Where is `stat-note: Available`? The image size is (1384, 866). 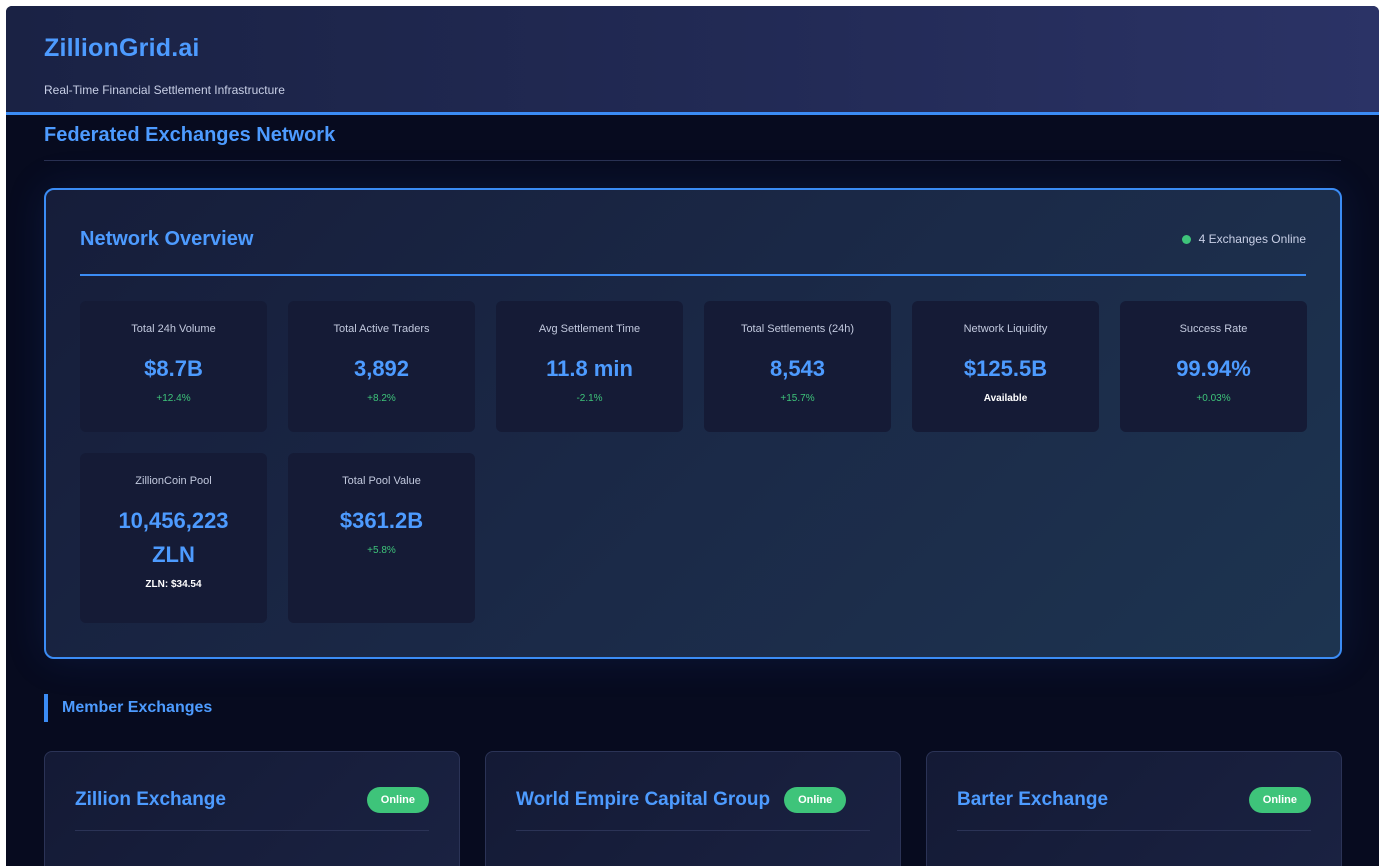
stat-note: Available is located at coordinates (1005, 398).